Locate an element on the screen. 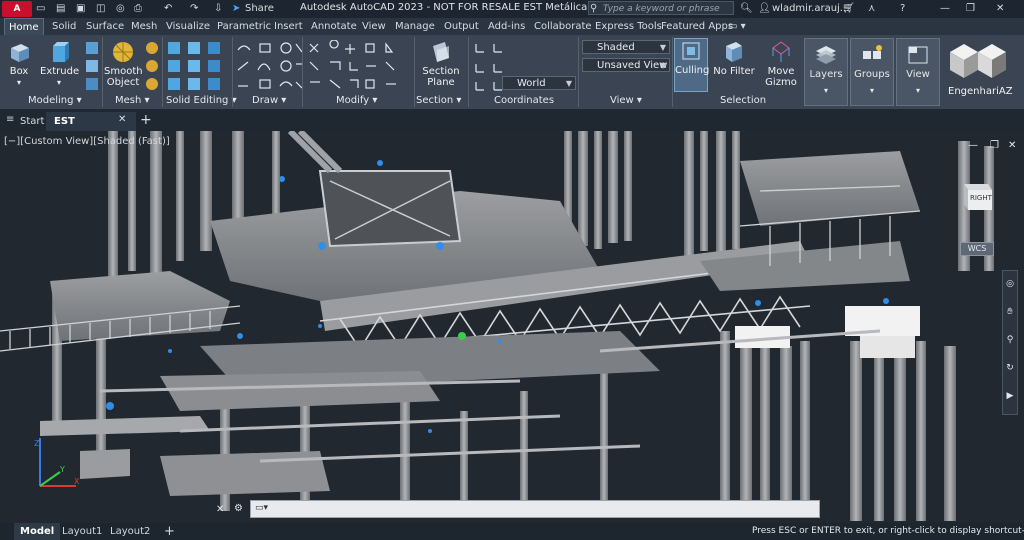 The width and height of the screenshot is (1024, 540). autocad-logo: A CAD is located at coordinates (17, 15).